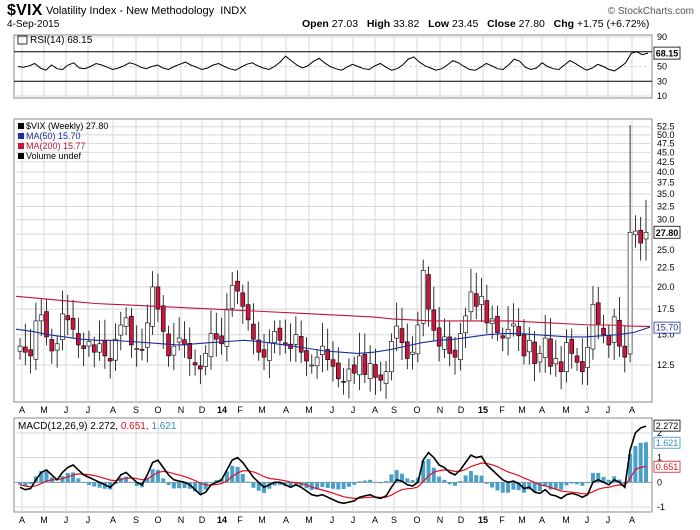 This screenshot has width=700, height=530. What do you see at coordinates (56, 146) in the screenshot?
I see `price-legend-entry: MA(200) 15.77` at bounding box center [56, 146].